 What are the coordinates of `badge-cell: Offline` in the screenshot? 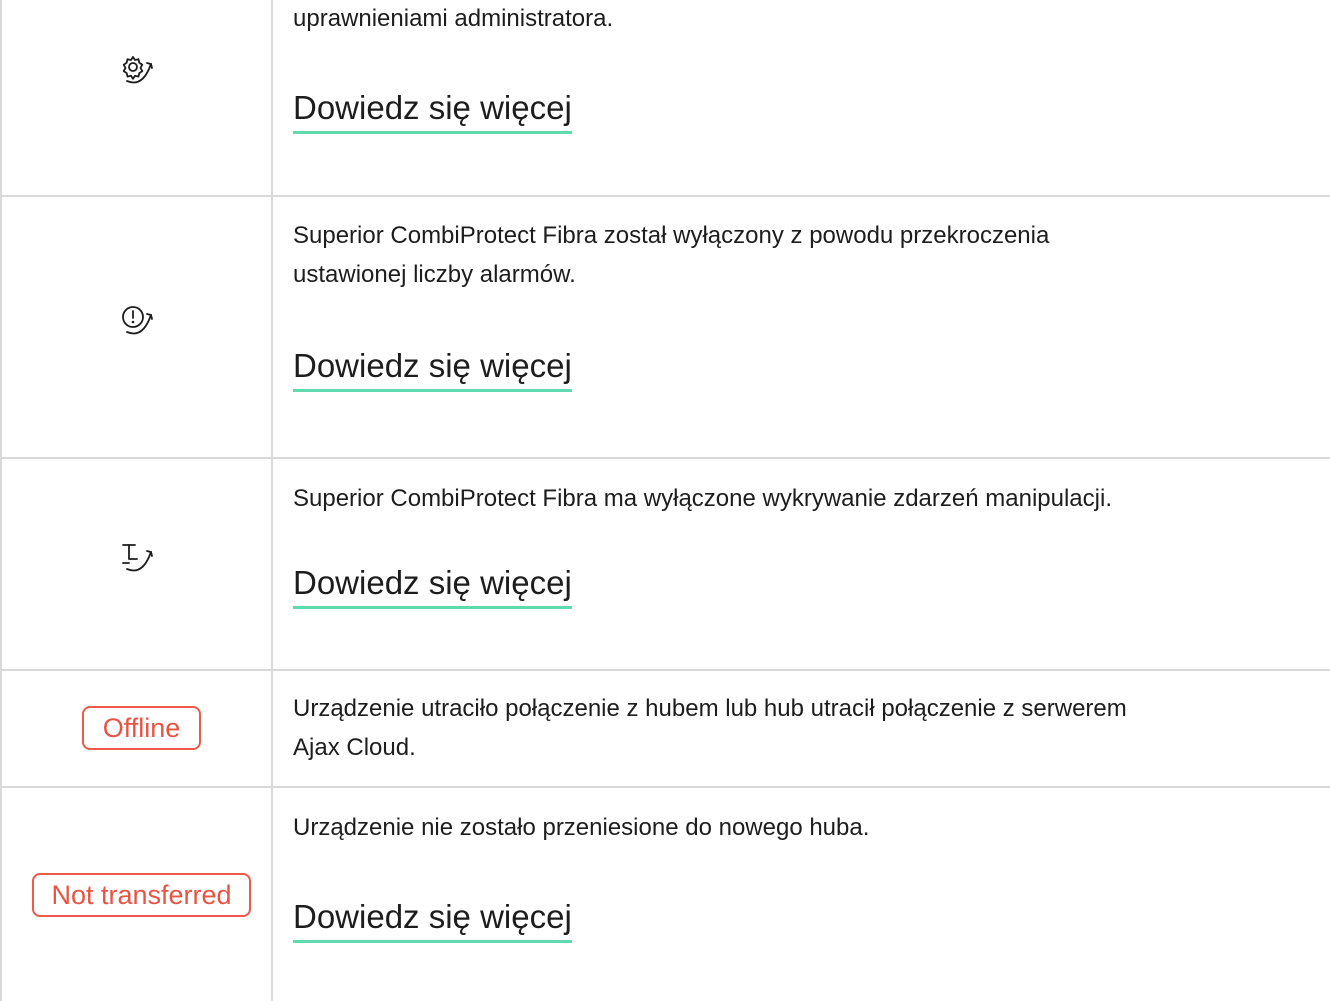 It's located at (136, 728).